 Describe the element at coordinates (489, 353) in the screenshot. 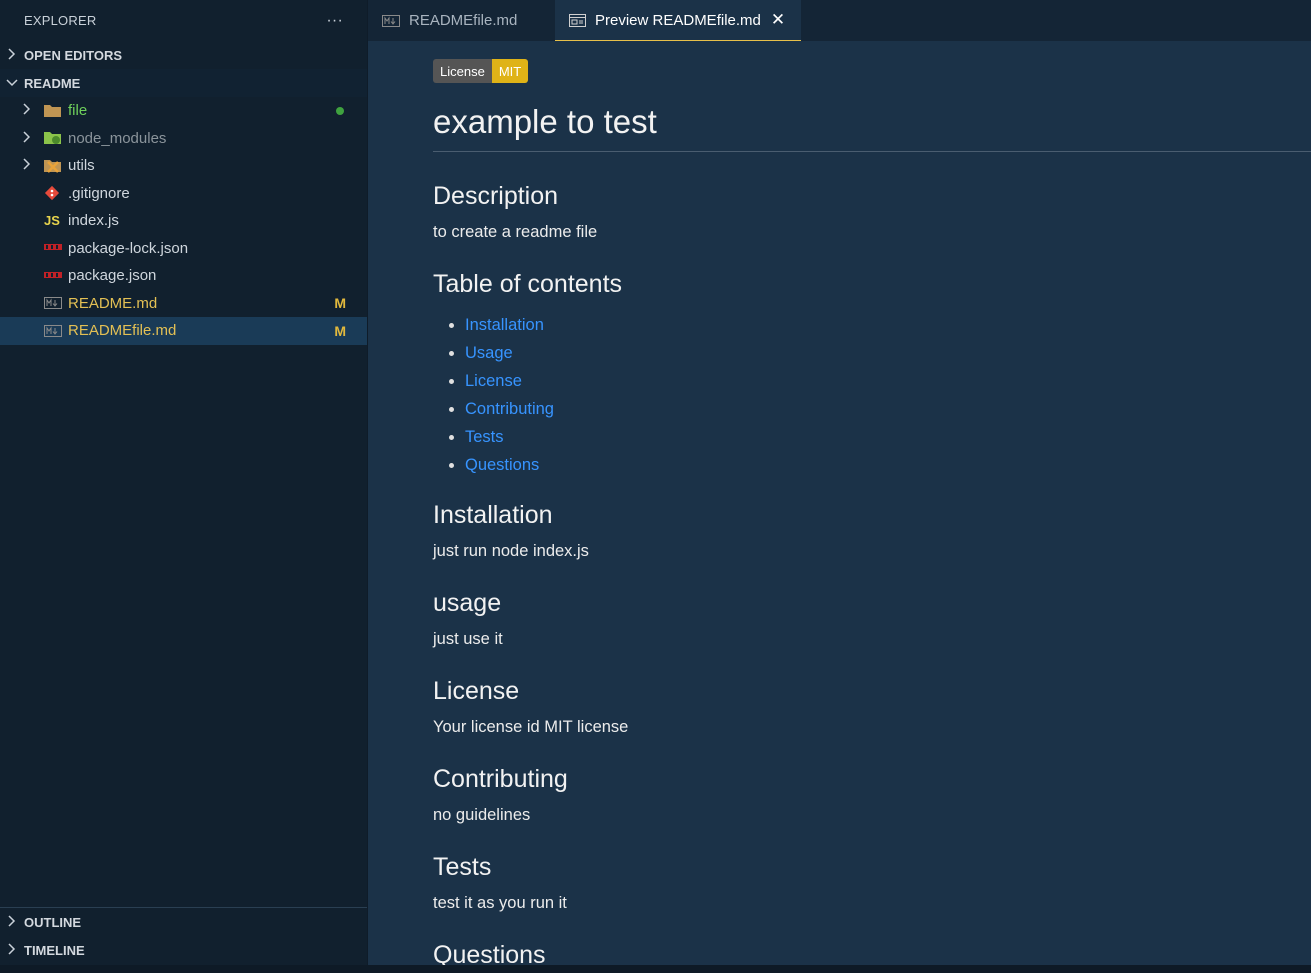

I see `toc-link-usage: Usage` at that location.